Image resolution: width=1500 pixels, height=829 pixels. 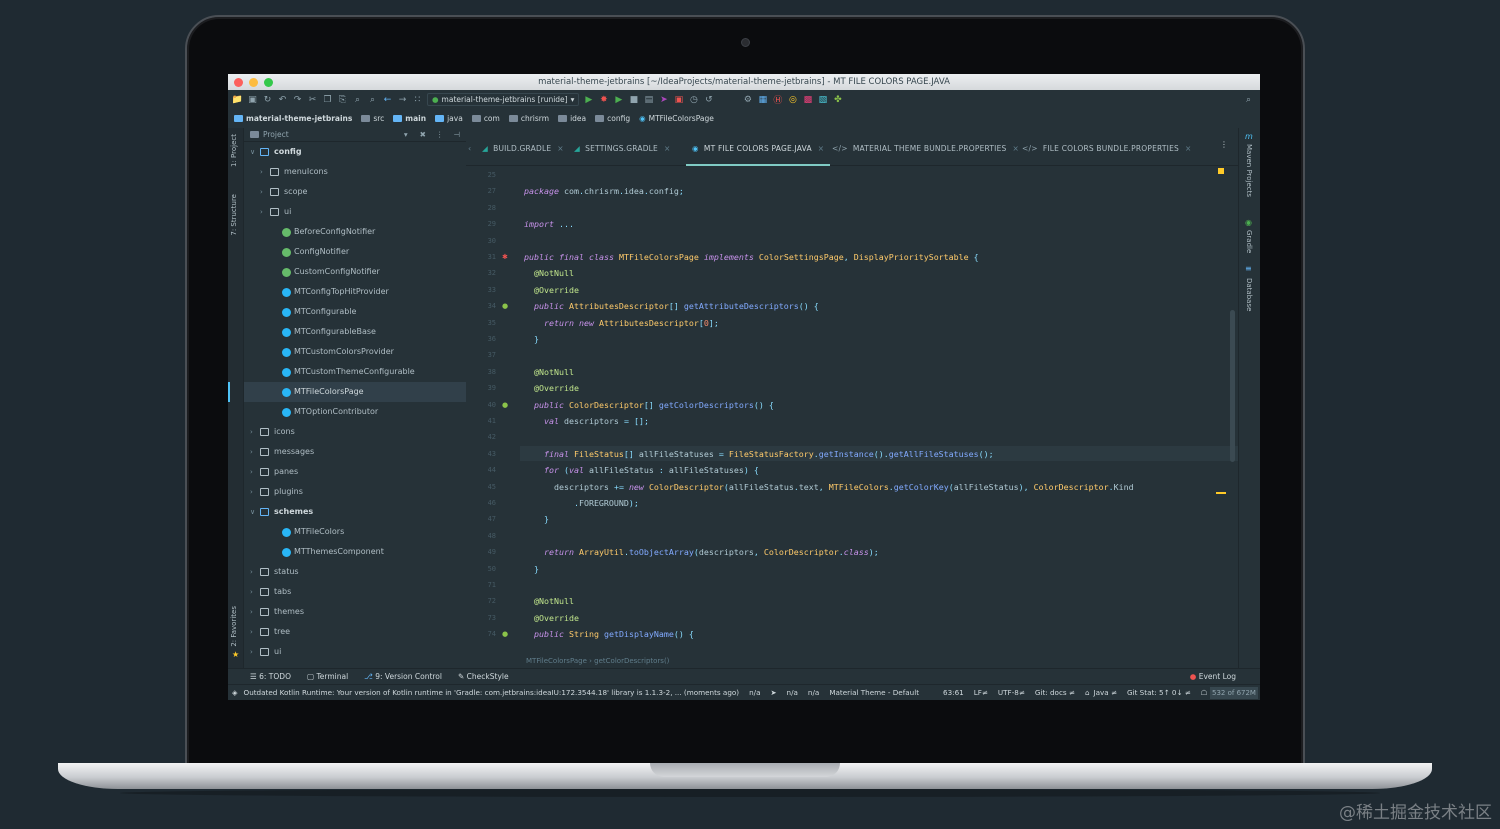 What do you see at coordinates (807, 99) in the screenshot?
I see `palette-icon: ▩` at bounding box center [807, 99].